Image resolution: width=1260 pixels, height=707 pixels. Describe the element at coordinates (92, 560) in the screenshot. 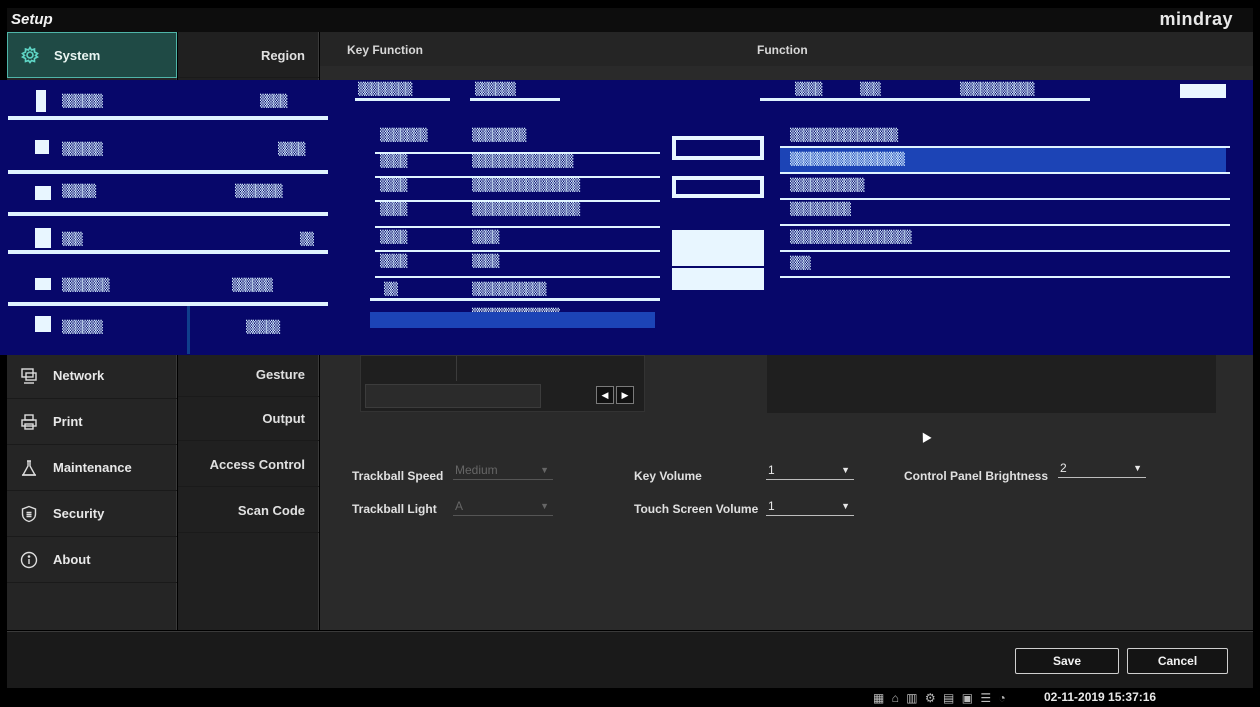

I see `nav-item-about: About` at that location.